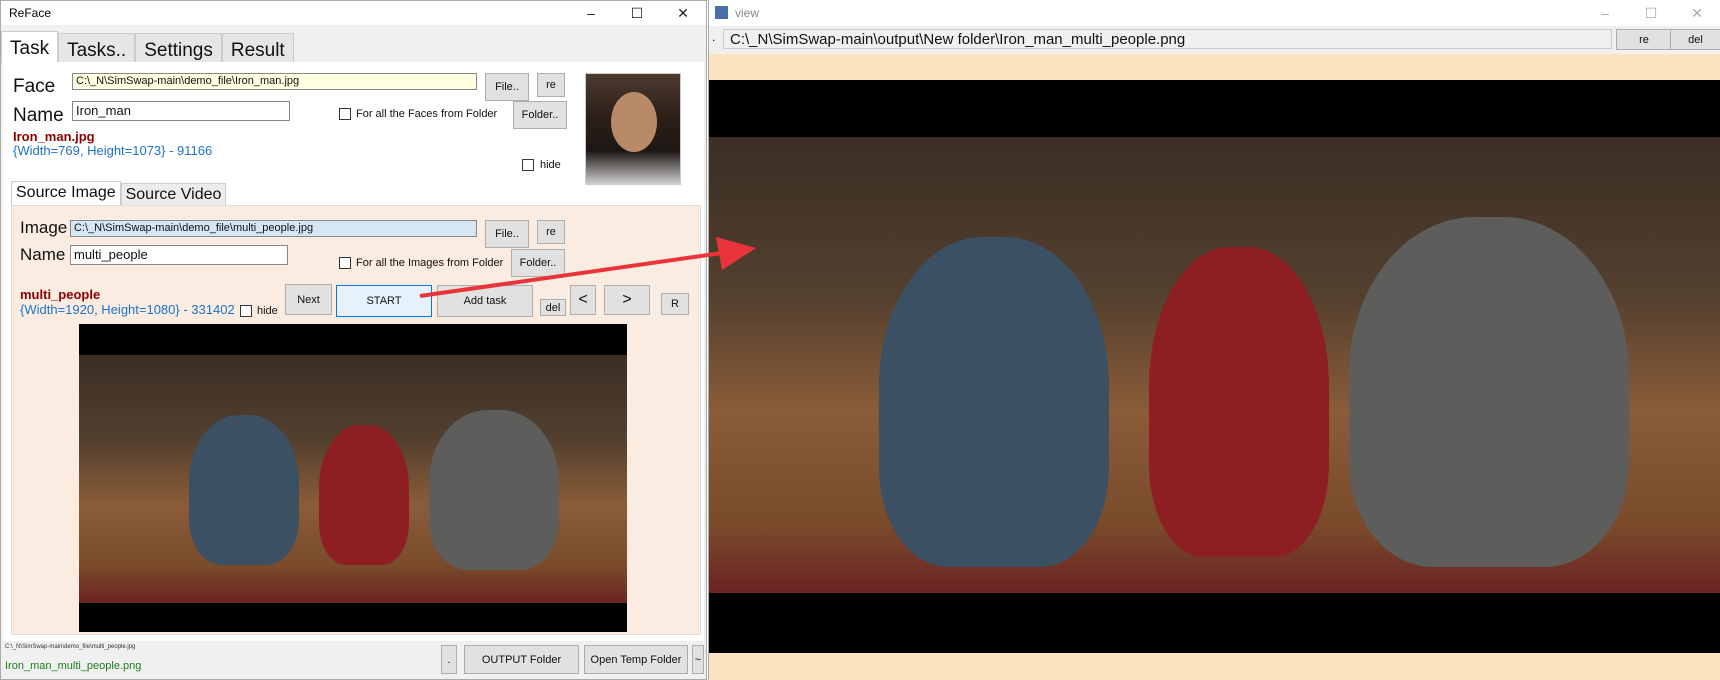 The width and height of the screenshot is (1720, 680). What do you see at coordinates (257, 48) in the screenshot?
I see `tab-result: Result` at bounding box center [257, 48].